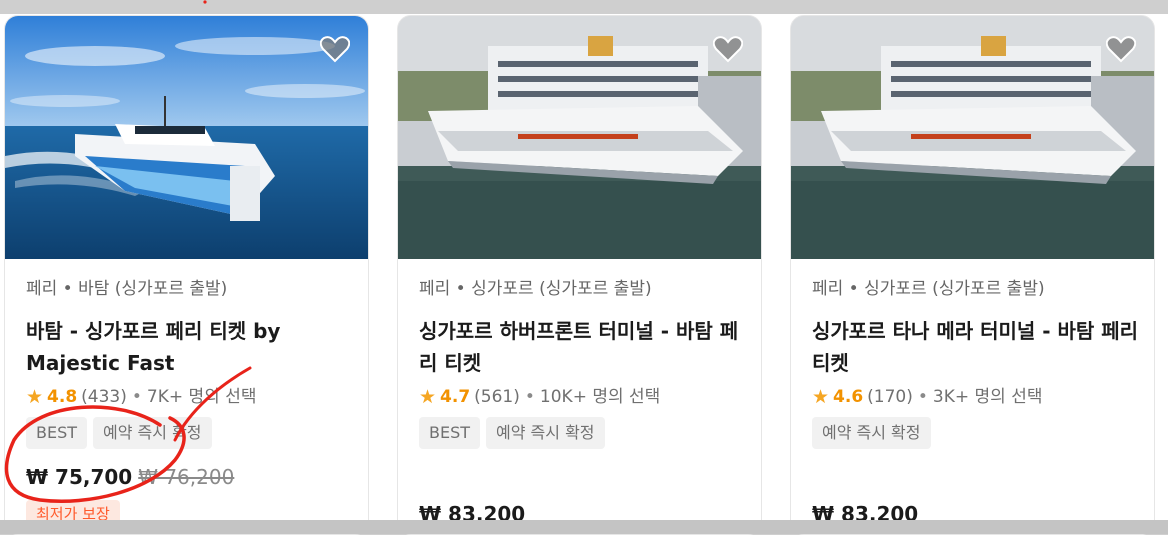 This screenshot has width=1168, height=535. Describe the element at coordinates (584, 527) in the screenshot. I see `bottom-scrim` at that location.